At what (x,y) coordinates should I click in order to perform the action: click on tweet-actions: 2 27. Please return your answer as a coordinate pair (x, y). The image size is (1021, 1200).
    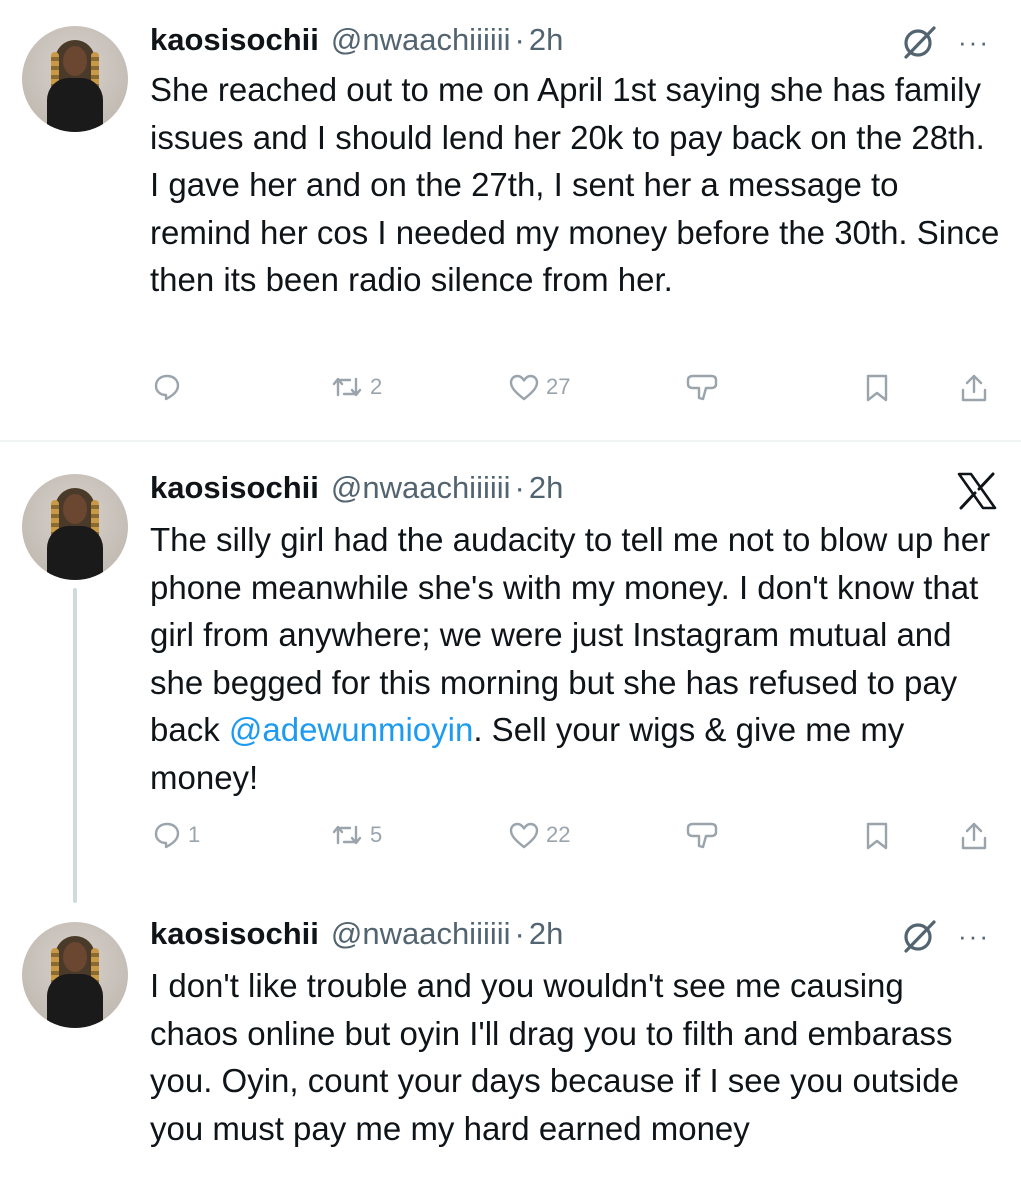
    Looking at the image, I should click on (575, 392).